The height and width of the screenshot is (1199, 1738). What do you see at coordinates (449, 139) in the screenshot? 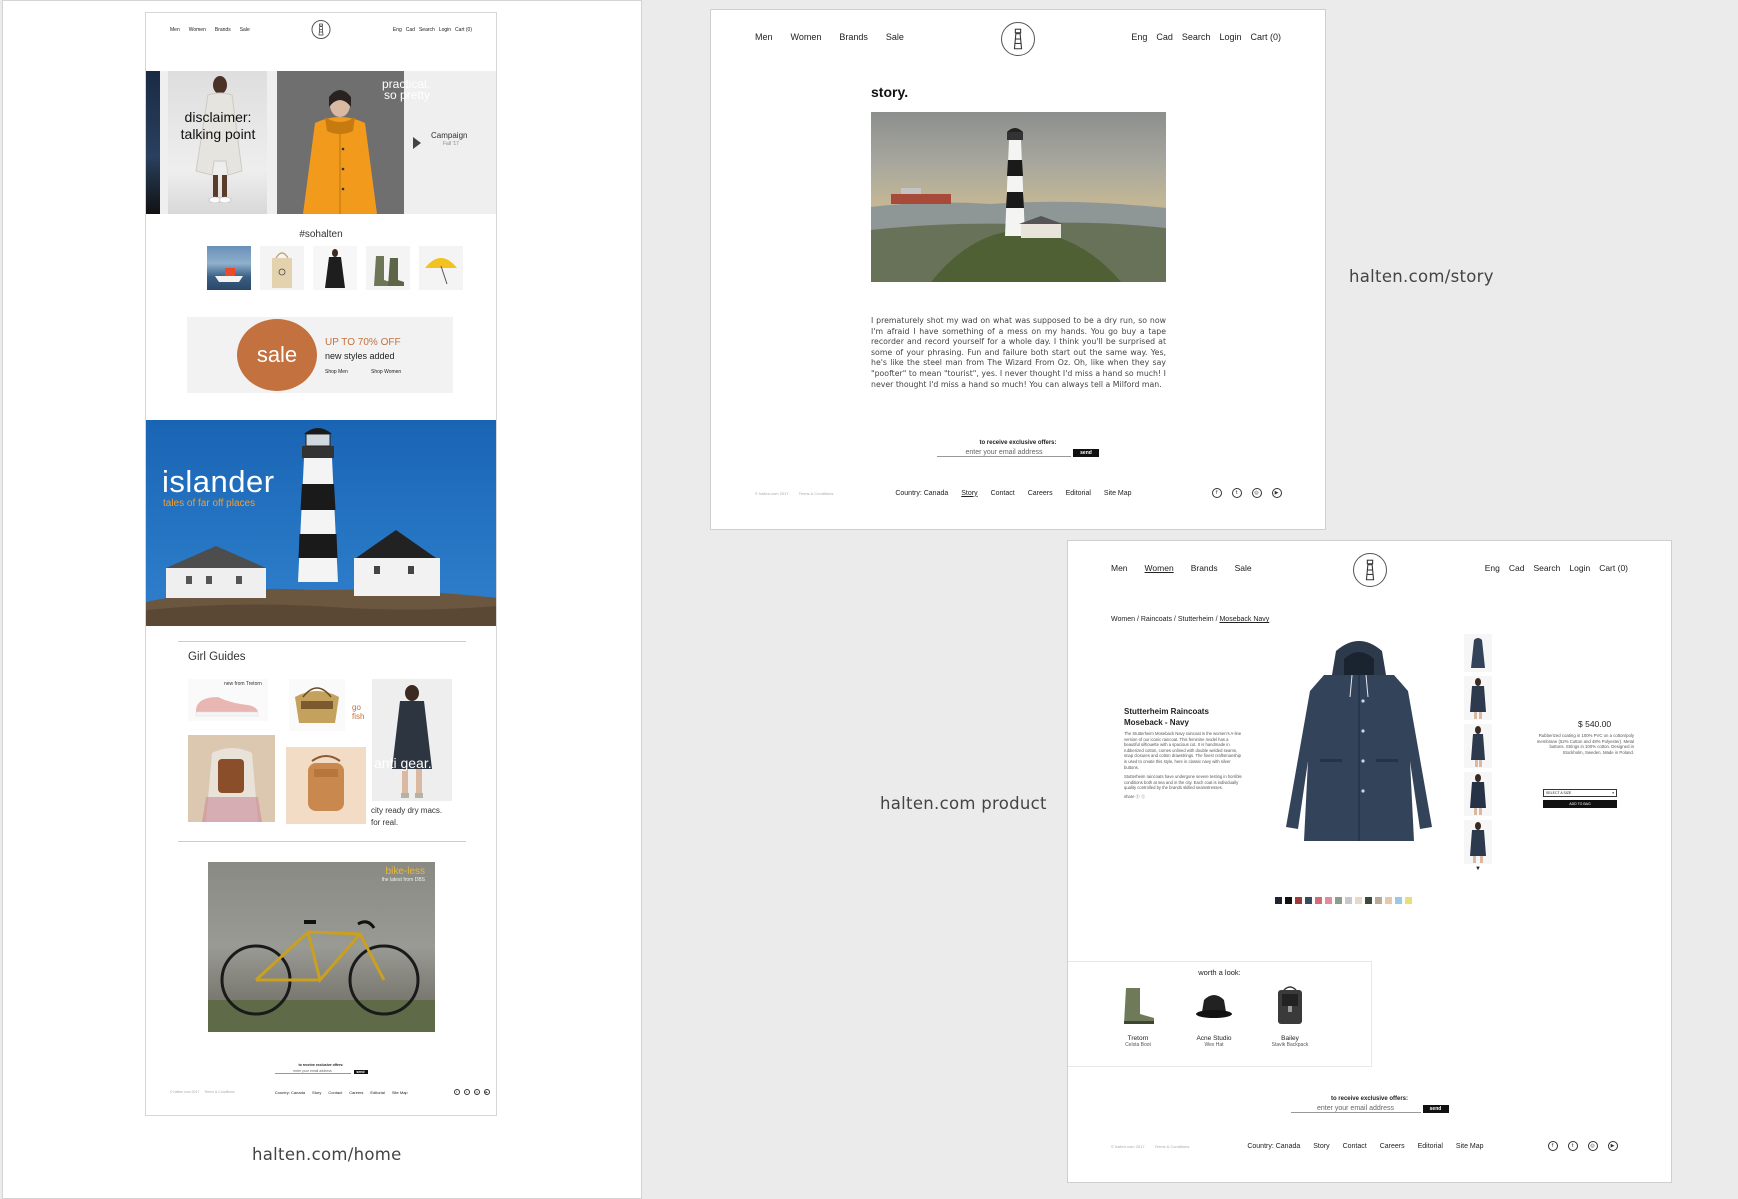
I see `hero-campaign-label: Campaign Fall '17` at bounding box center [449, 139].